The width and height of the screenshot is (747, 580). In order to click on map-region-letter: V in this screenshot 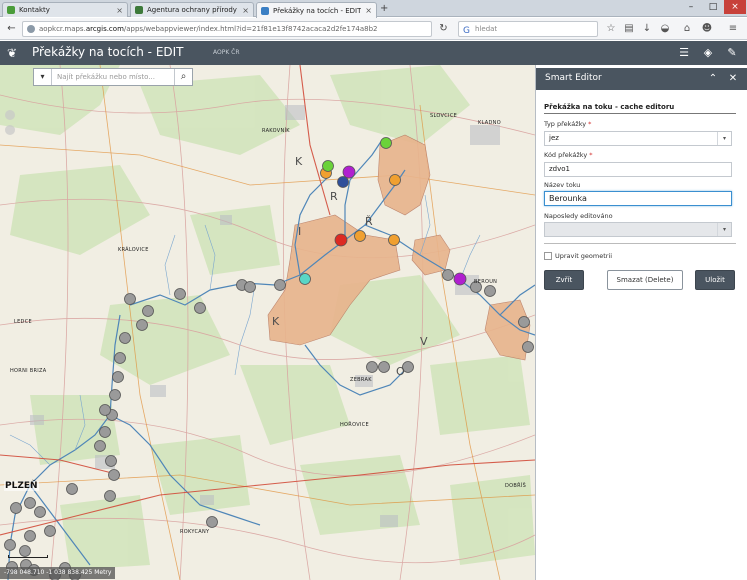, I will do `click(424, 341)`.